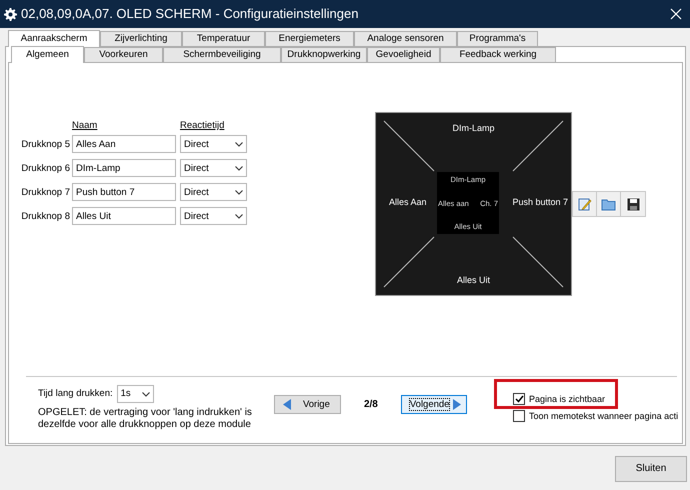  Describe the element at coordinates (54, 38) in the screenshot. I see `tab: Aanraakscherm` at that location.